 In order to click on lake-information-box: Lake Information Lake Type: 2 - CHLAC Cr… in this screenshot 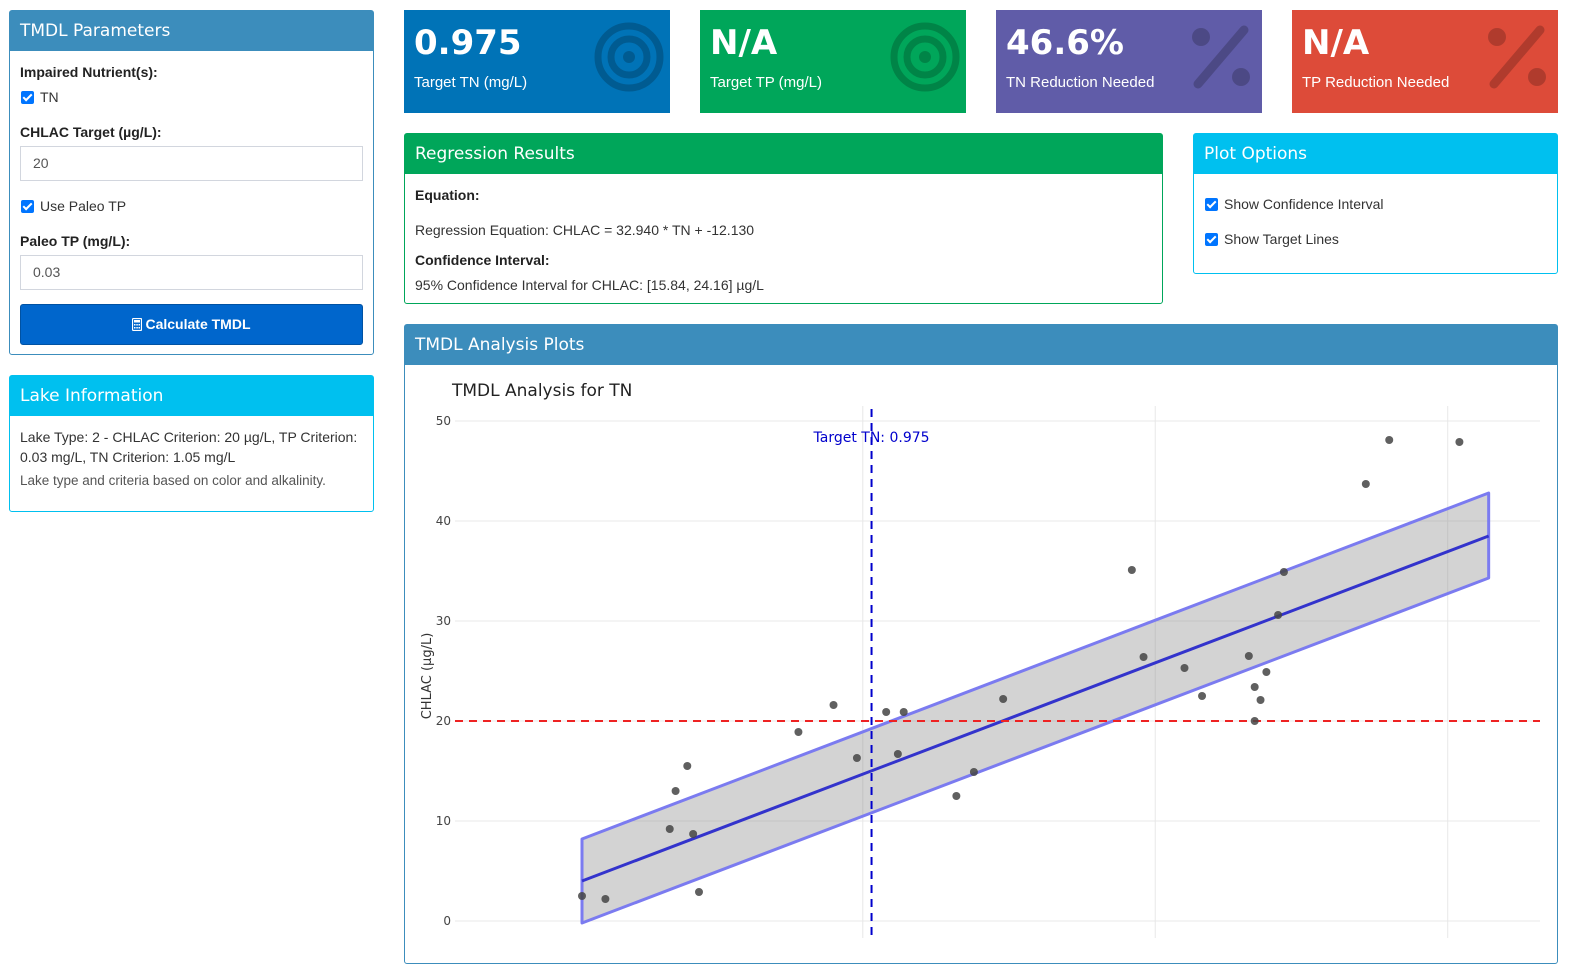, I will do `click(191, 443)`.